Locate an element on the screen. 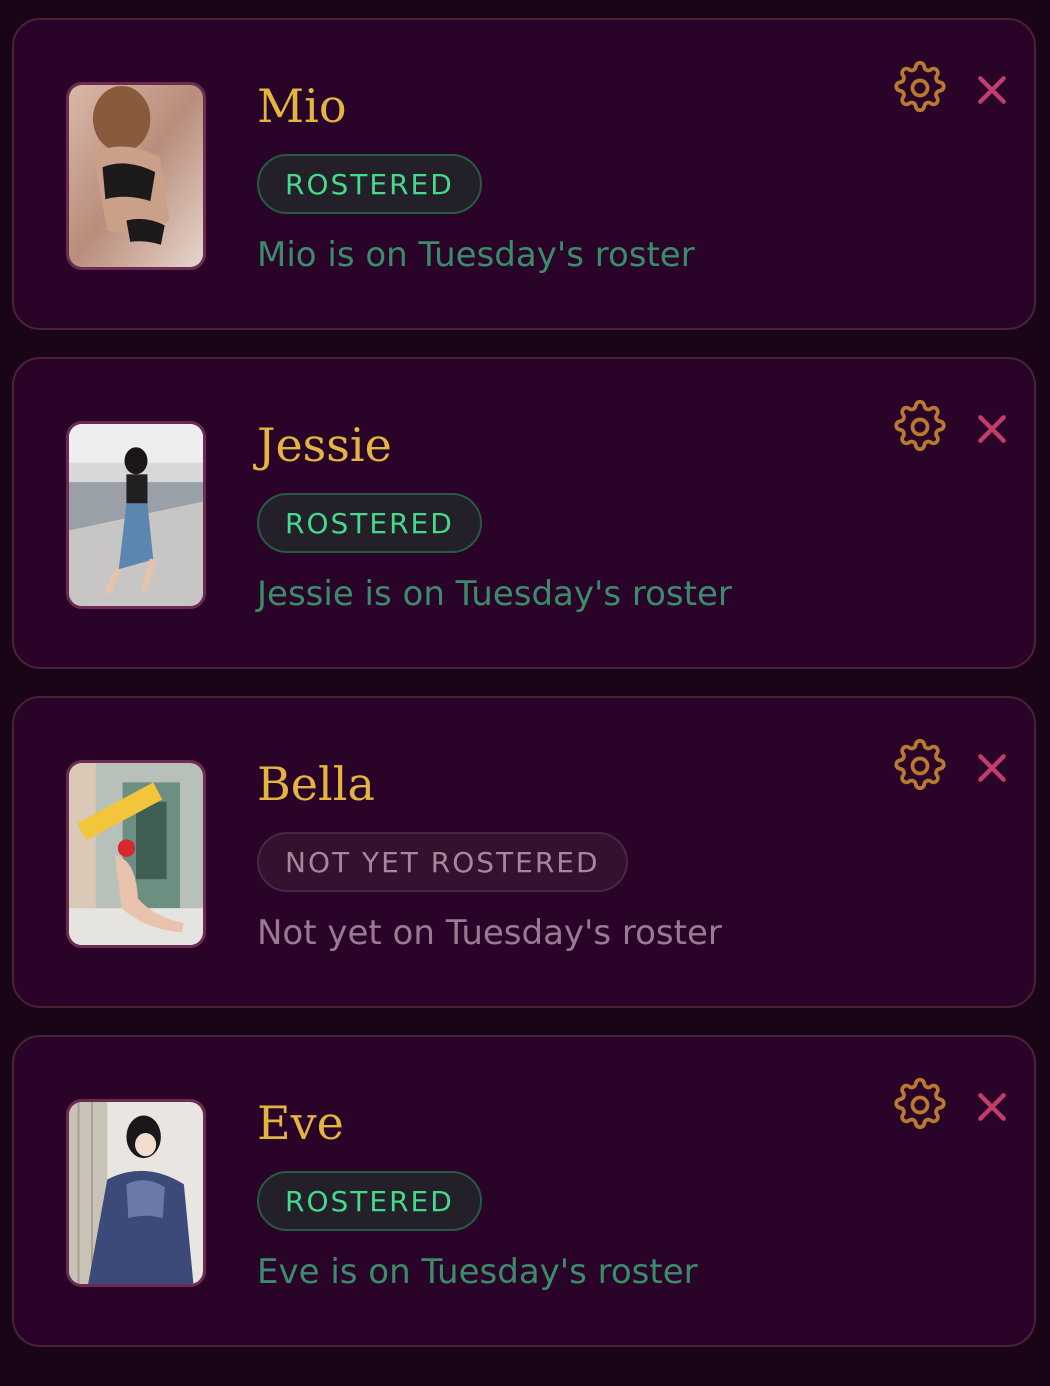  roster-status-badge: NOT YET ROSTERED is located at coordinates (442, 862).